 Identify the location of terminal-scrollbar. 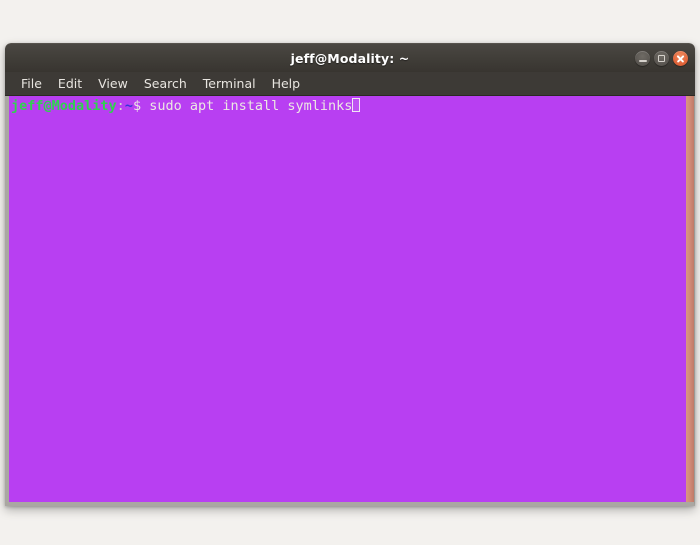
(690, 299).